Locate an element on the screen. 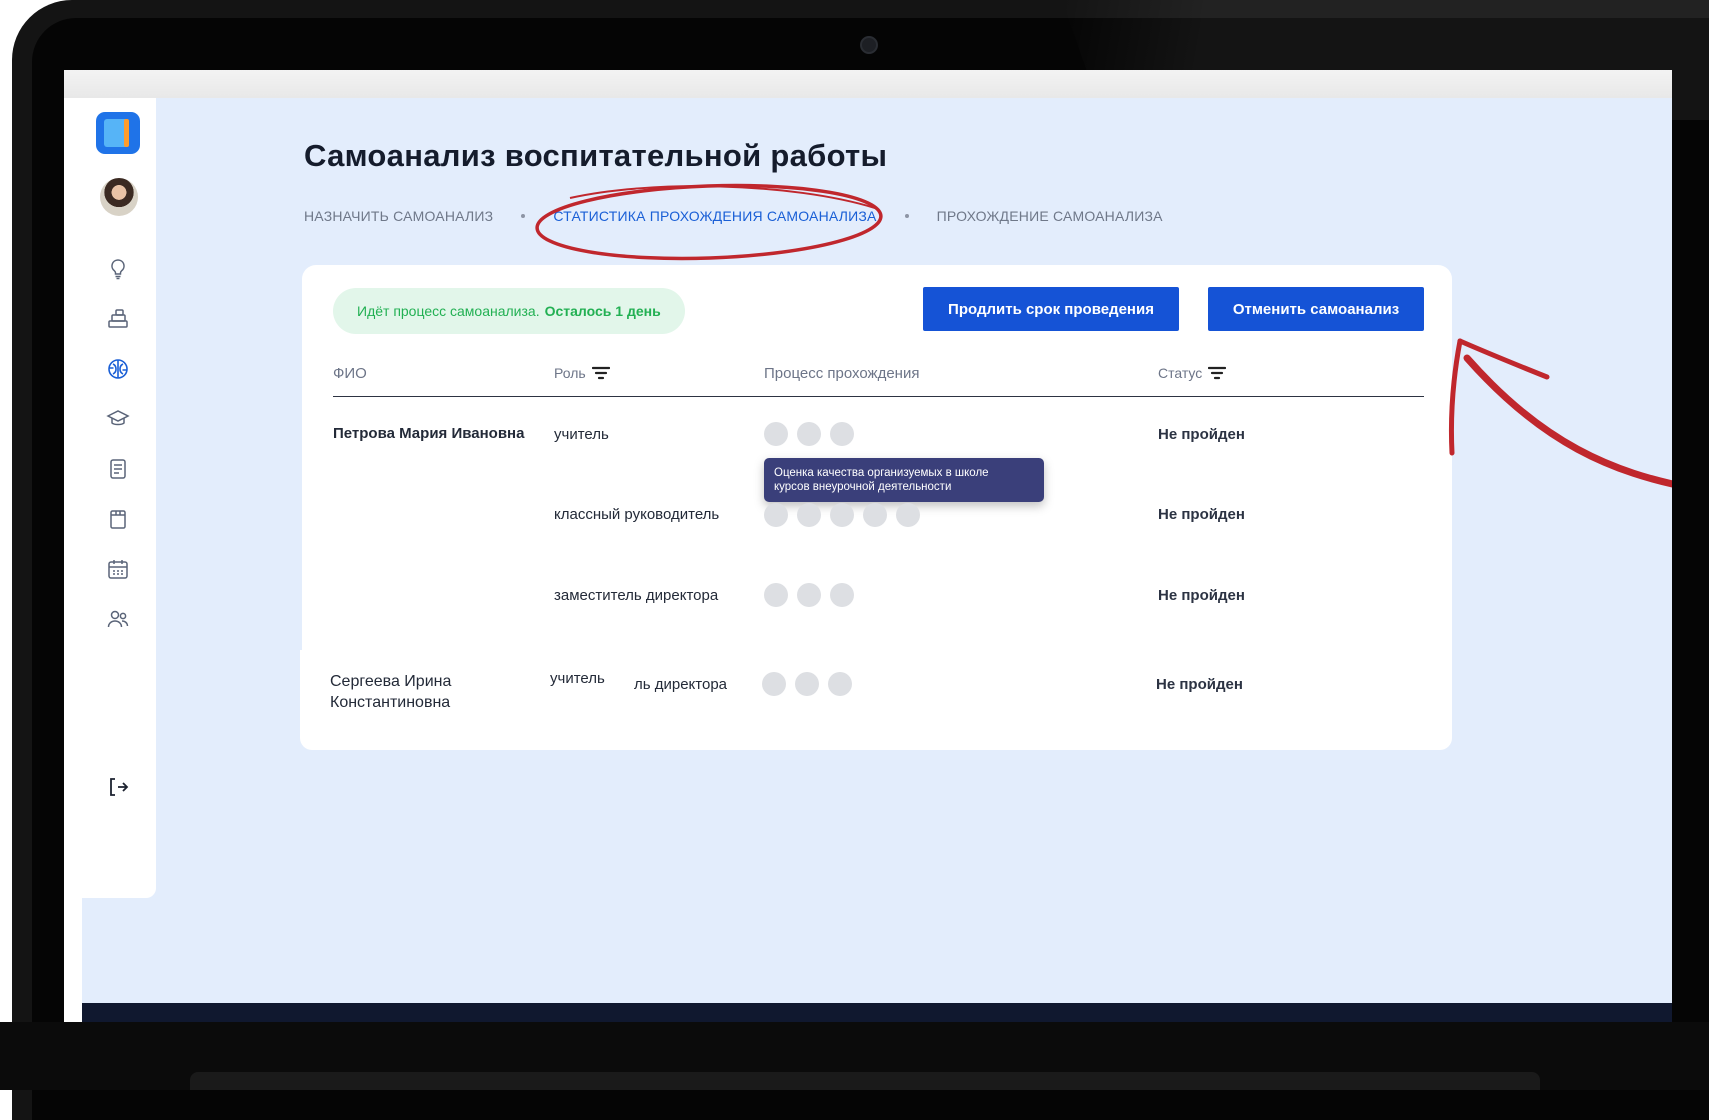  users-icon is located at coordinates (118, 619).